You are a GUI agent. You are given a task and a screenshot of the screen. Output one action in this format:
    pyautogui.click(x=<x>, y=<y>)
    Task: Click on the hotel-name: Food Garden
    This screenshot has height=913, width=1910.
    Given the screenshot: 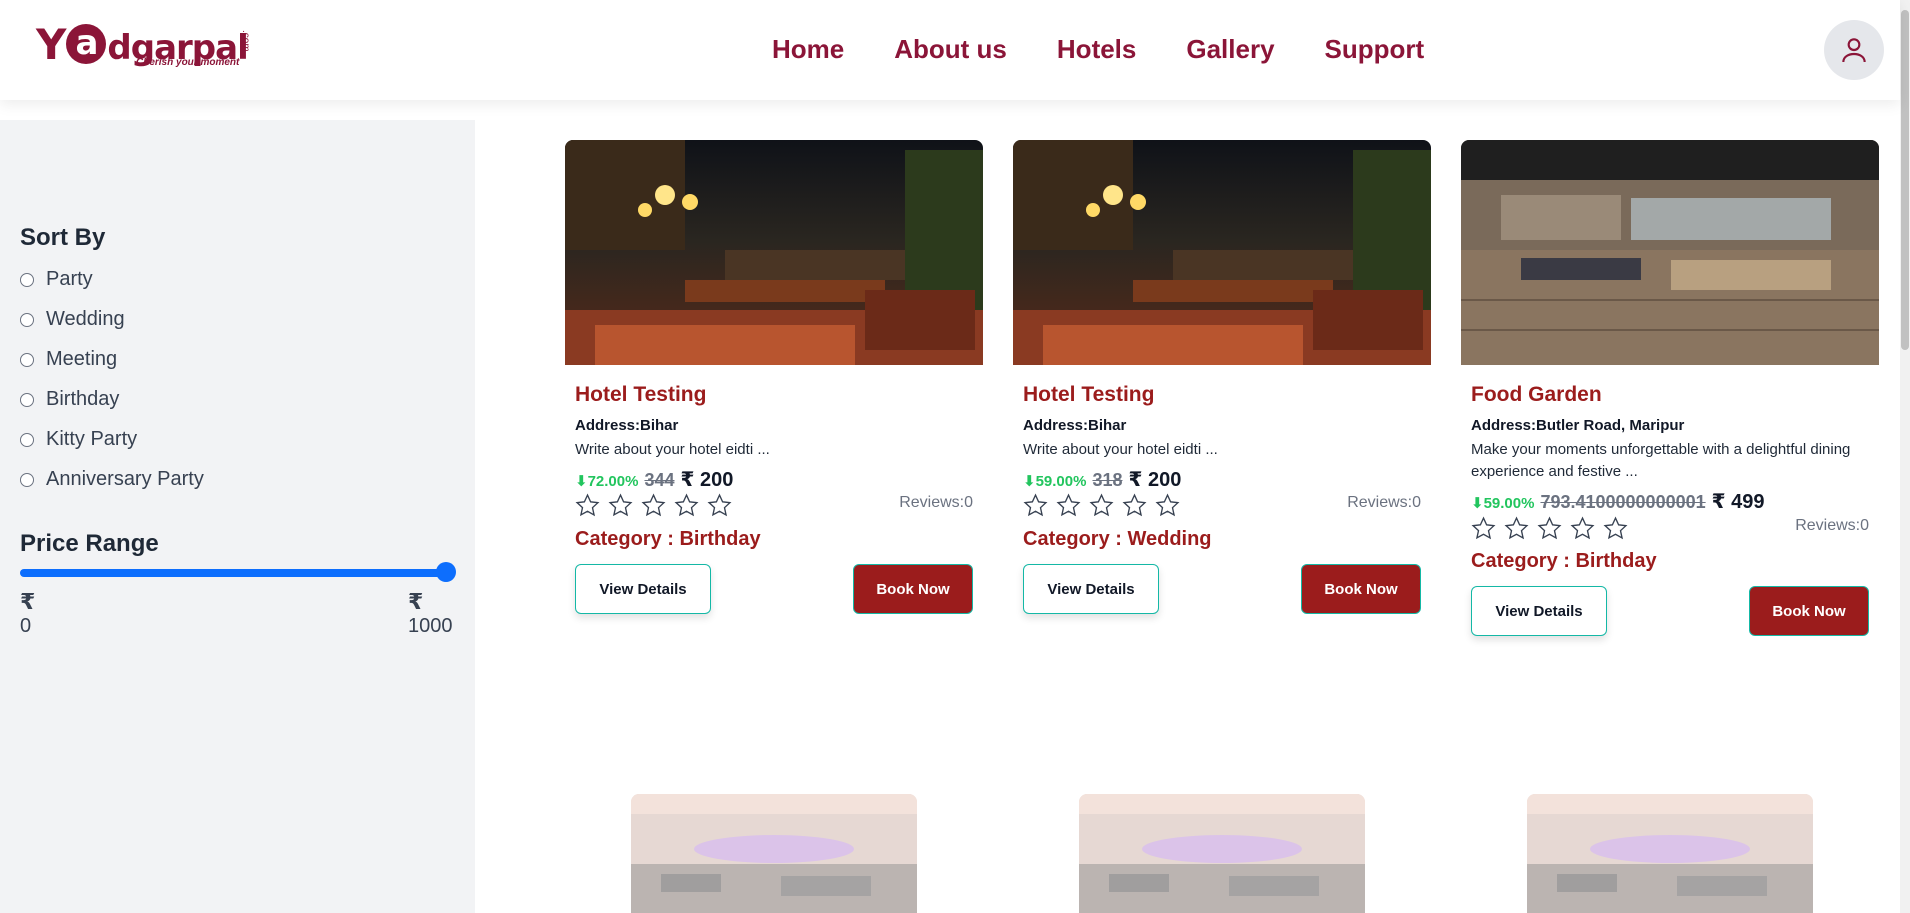 What is the action you would take?
    pyautogui.click(x=1536, y=395)
    